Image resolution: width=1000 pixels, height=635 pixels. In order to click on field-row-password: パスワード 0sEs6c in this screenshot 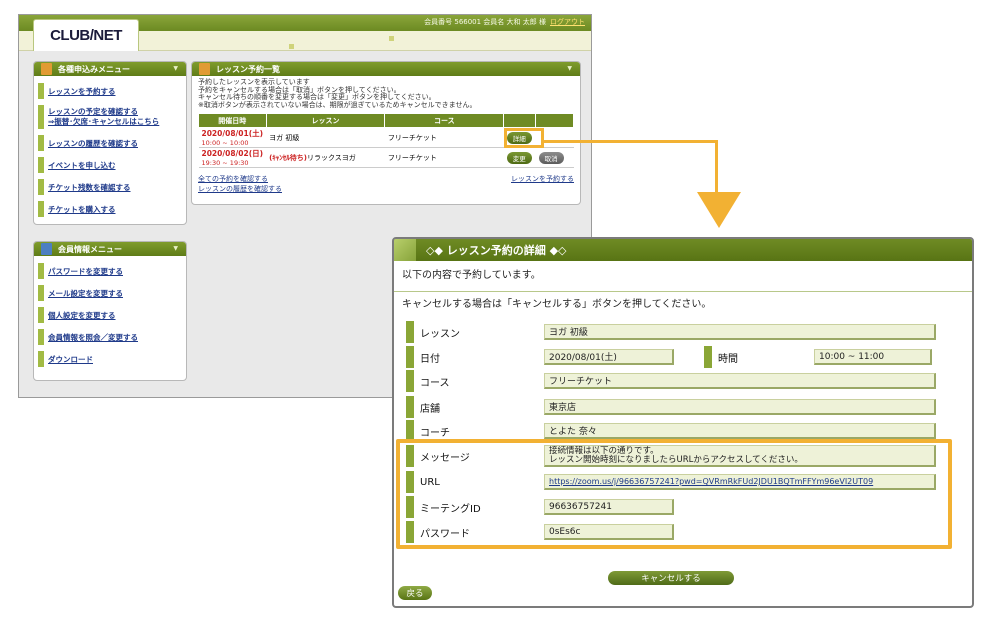, I will do `click(540, 532)`.